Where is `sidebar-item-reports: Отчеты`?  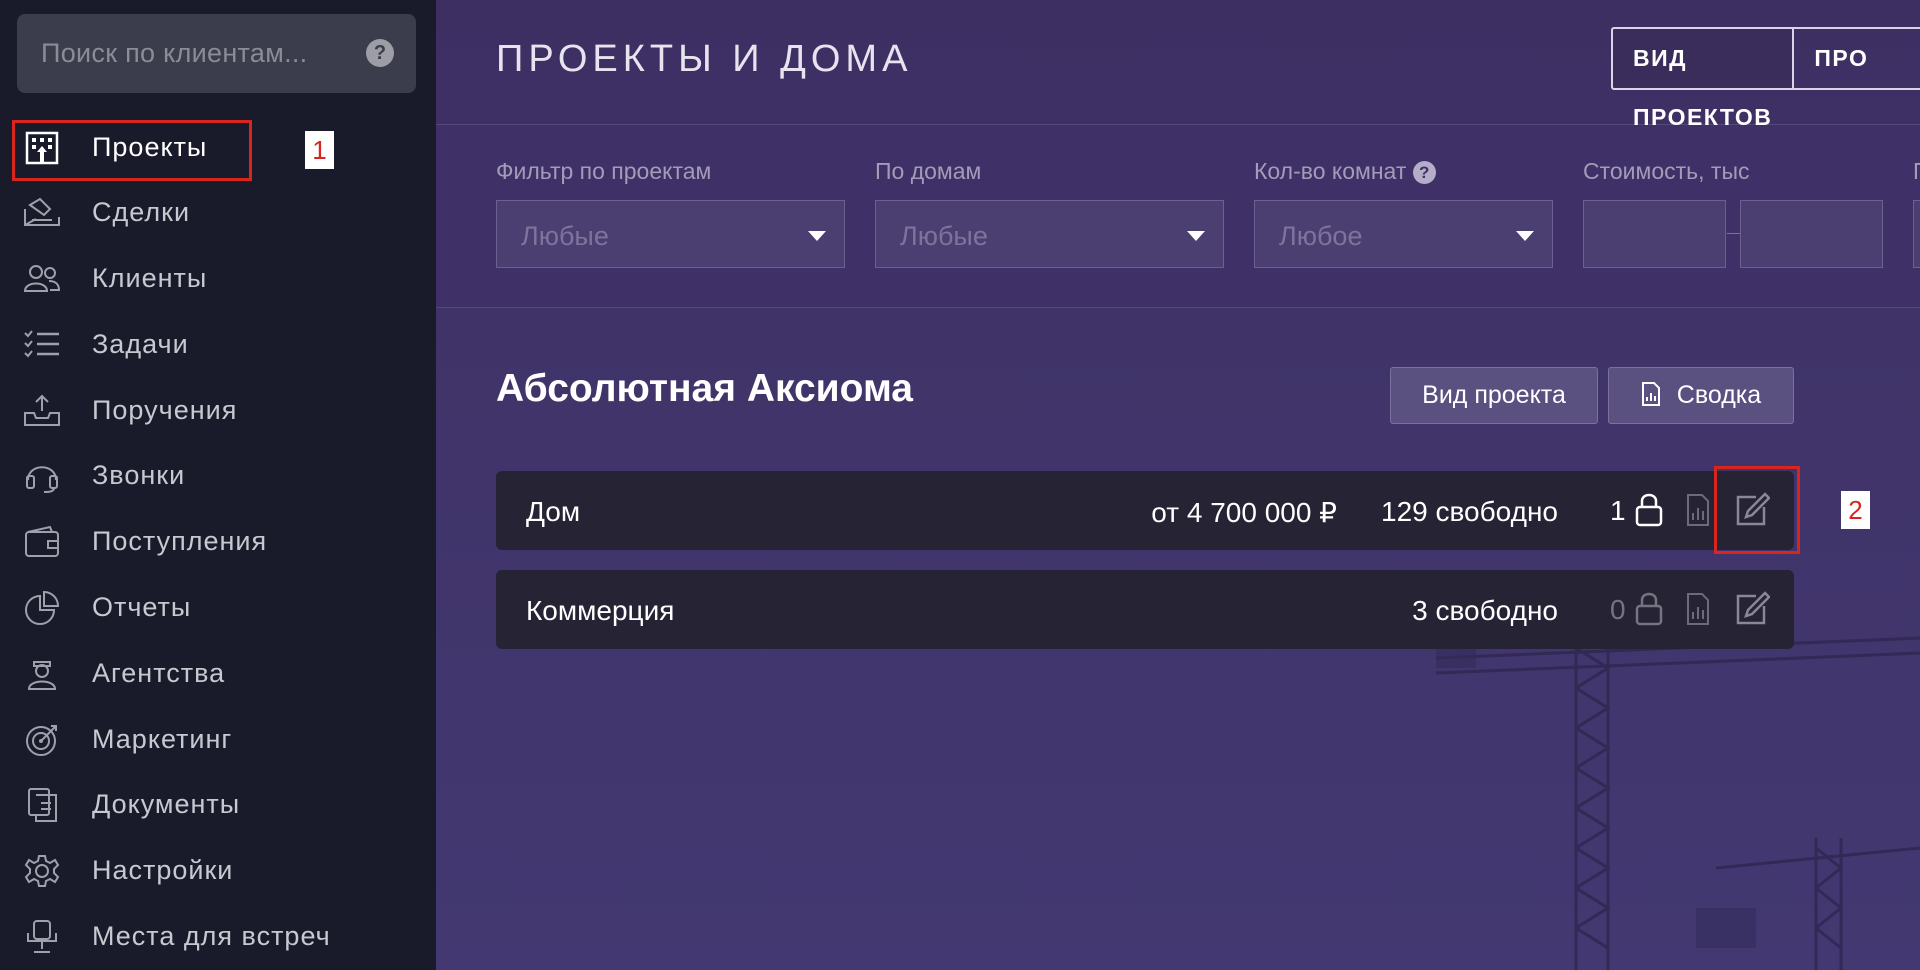 sidebar-item-reports: Отчеты is located at coordinates (218, 608).